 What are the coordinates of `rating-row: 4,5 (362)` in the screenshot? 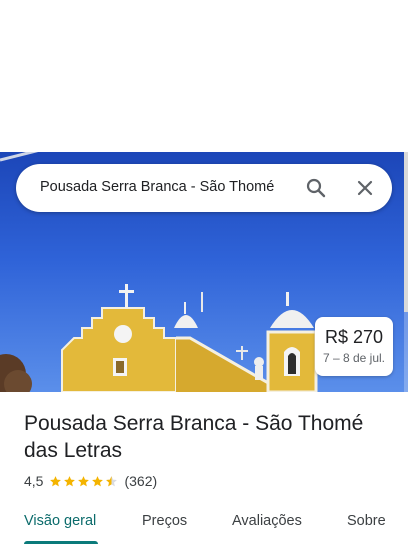 It's located at (90, 481).